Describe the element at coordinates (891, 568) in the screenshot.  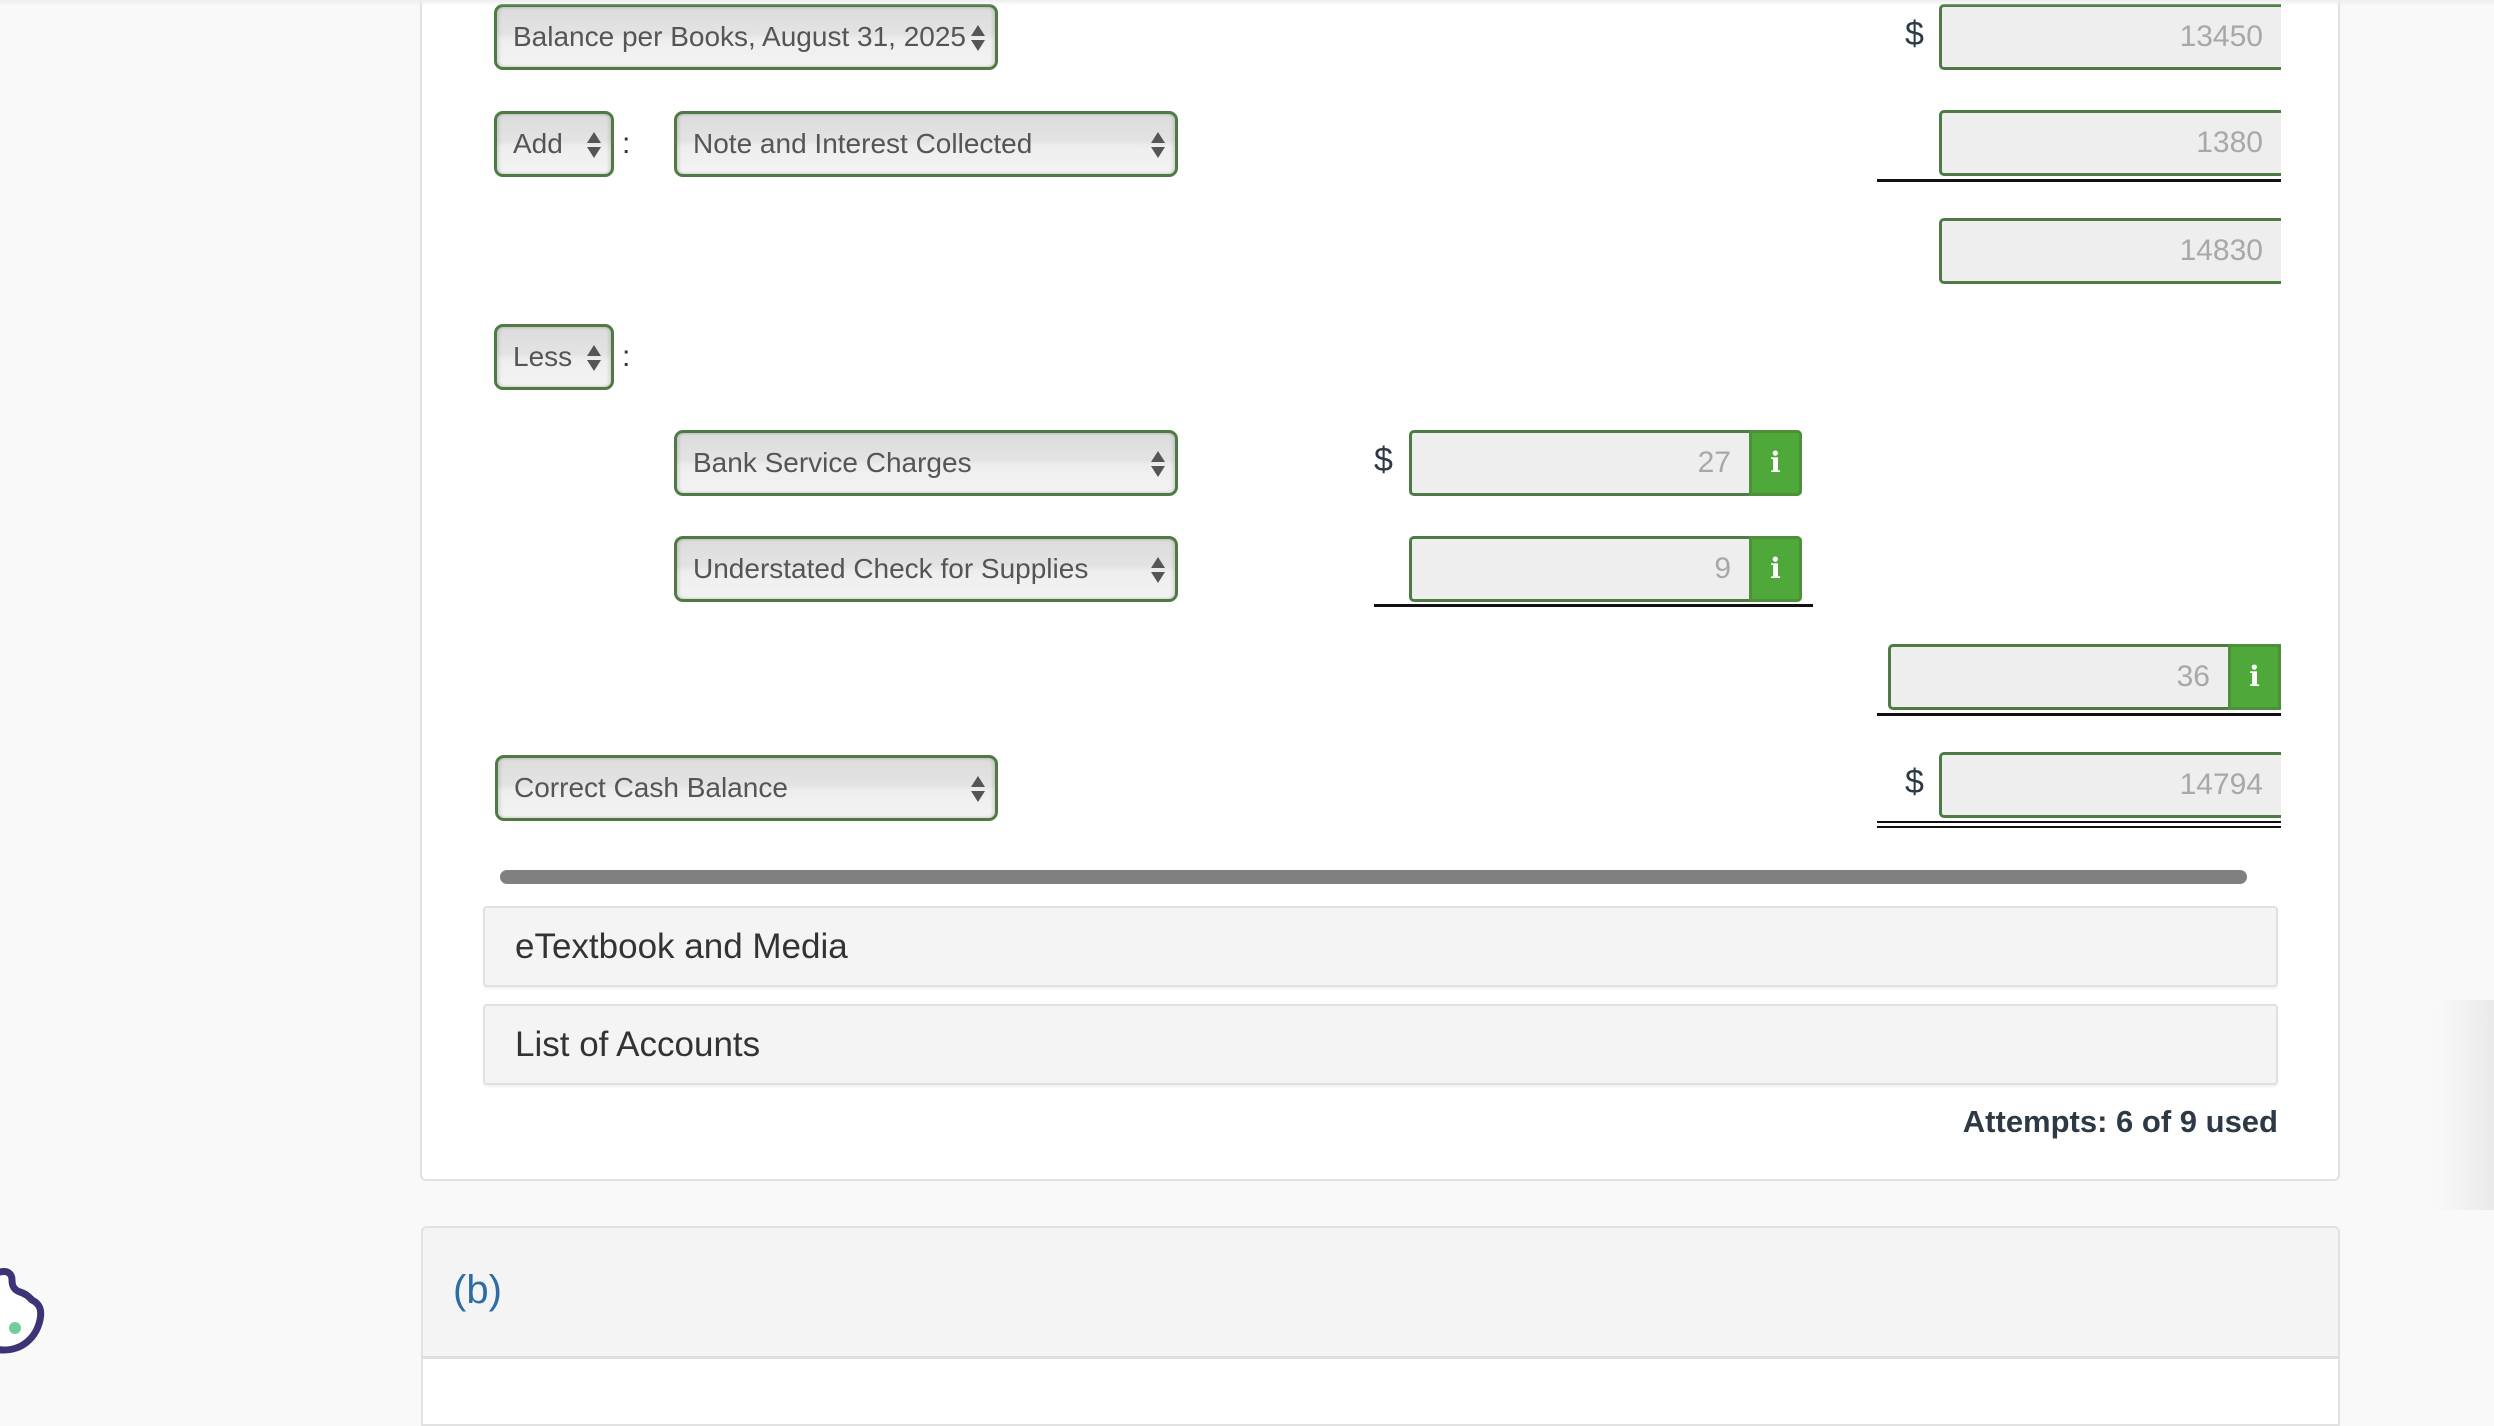
I see `deduction-item-value: Understated Check for Supplies` at that location.